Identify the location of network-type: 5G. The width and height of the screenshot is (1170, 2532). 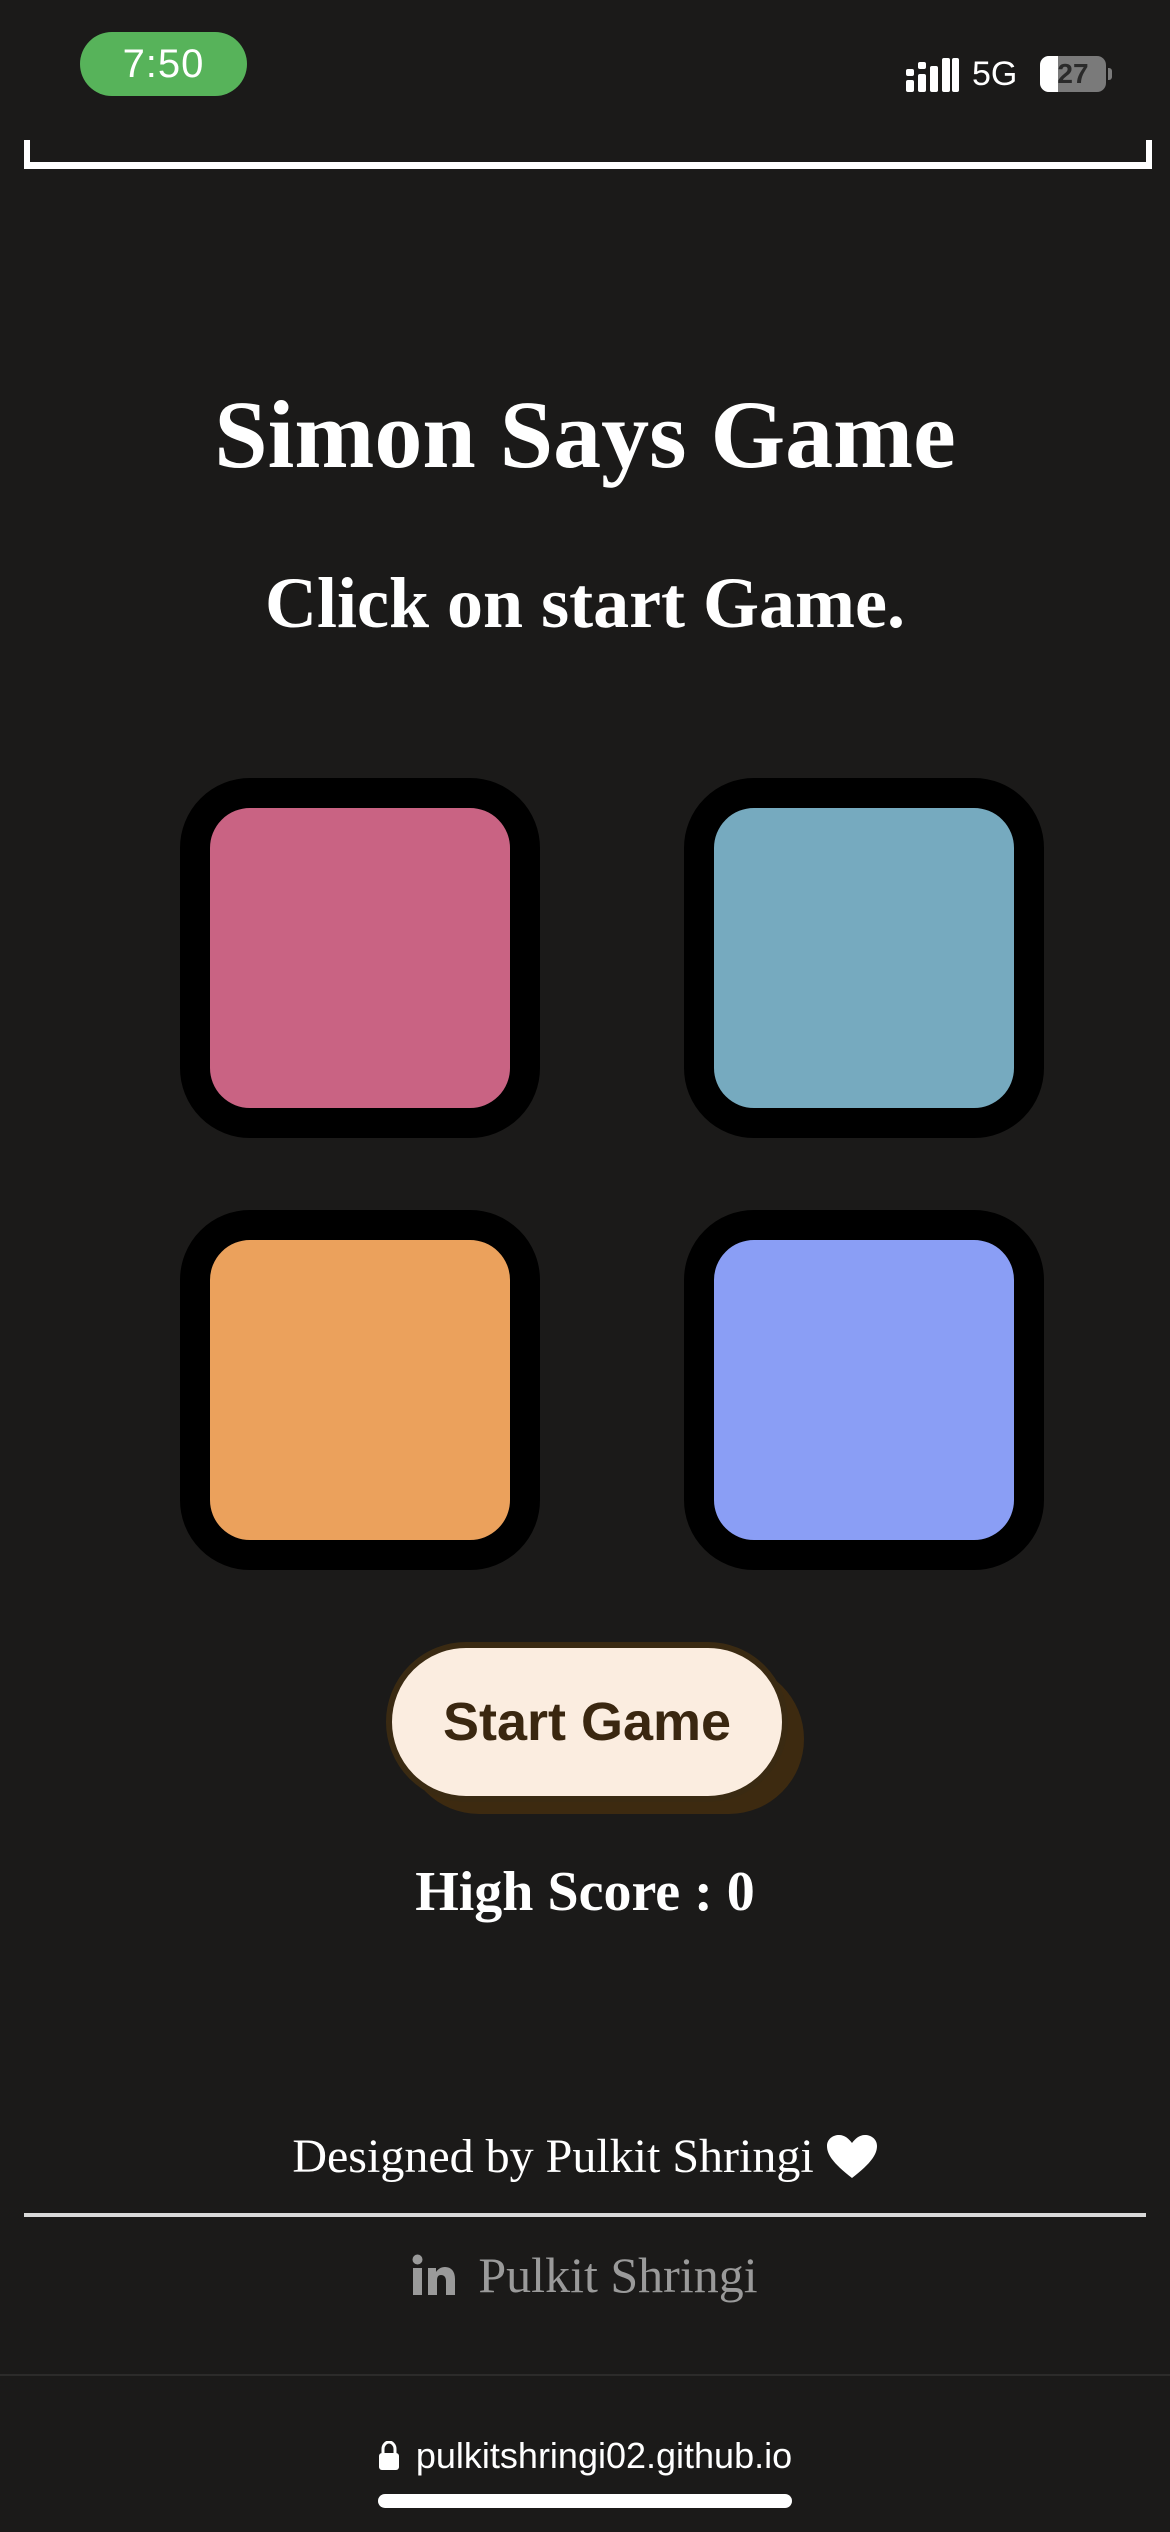
(995, 74).